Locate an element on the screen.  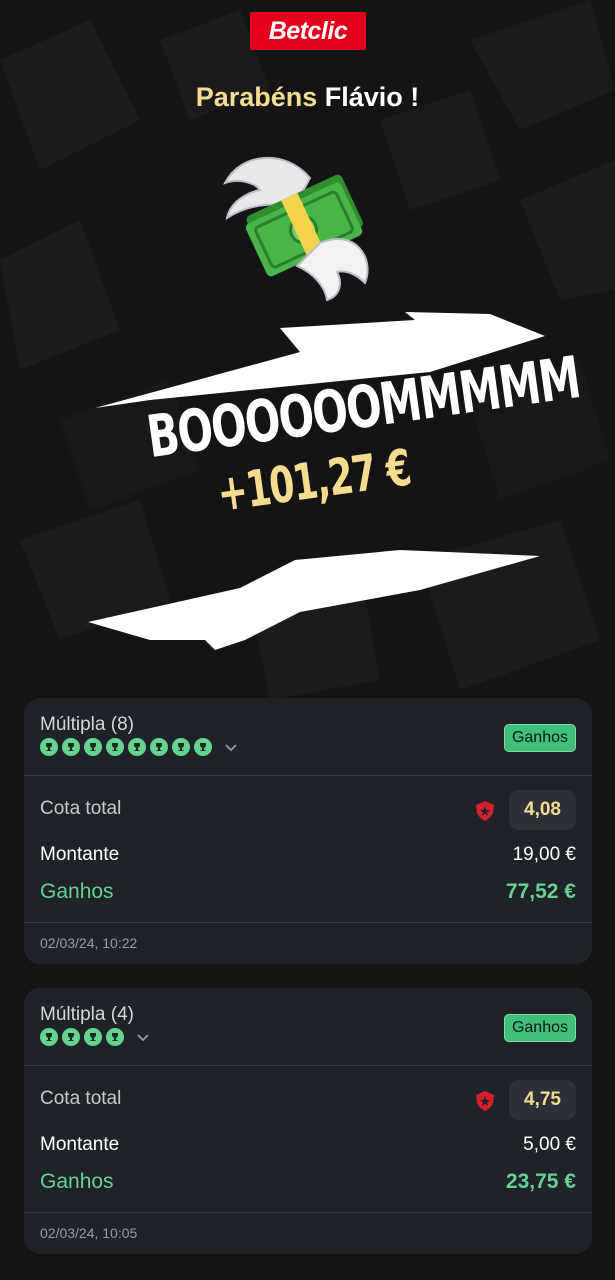
bet-card-header: Múltipla (8) Ganhos is located at coordinates (308, 737).